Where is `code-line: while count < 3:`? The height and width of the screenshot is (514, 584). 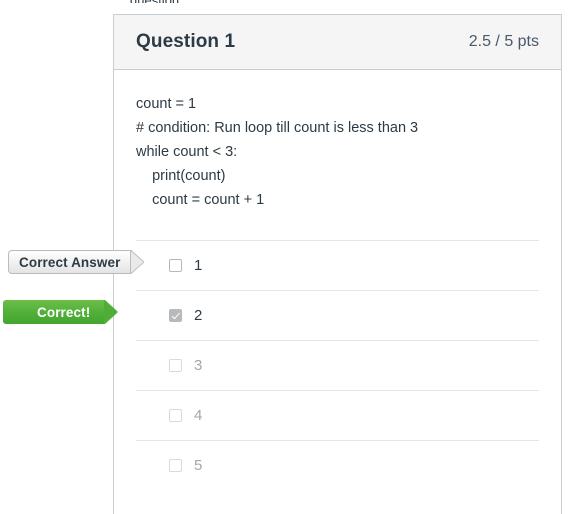
code-line: while count < 3: is located at coordinates (187, 152).